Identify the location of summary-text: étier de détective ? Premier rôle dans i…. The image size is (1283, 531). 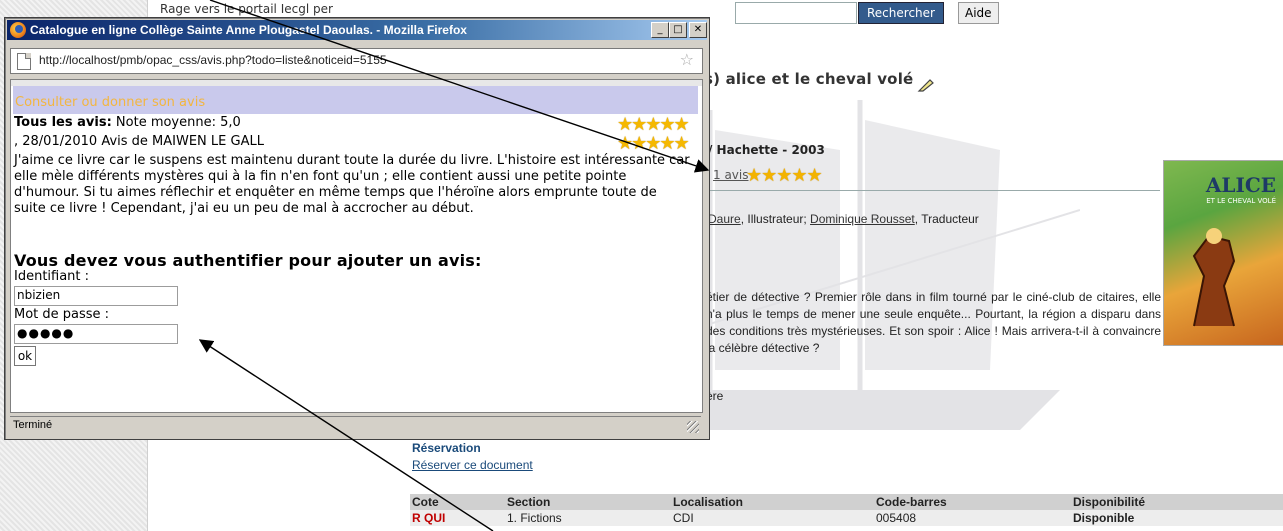
(933, 322).